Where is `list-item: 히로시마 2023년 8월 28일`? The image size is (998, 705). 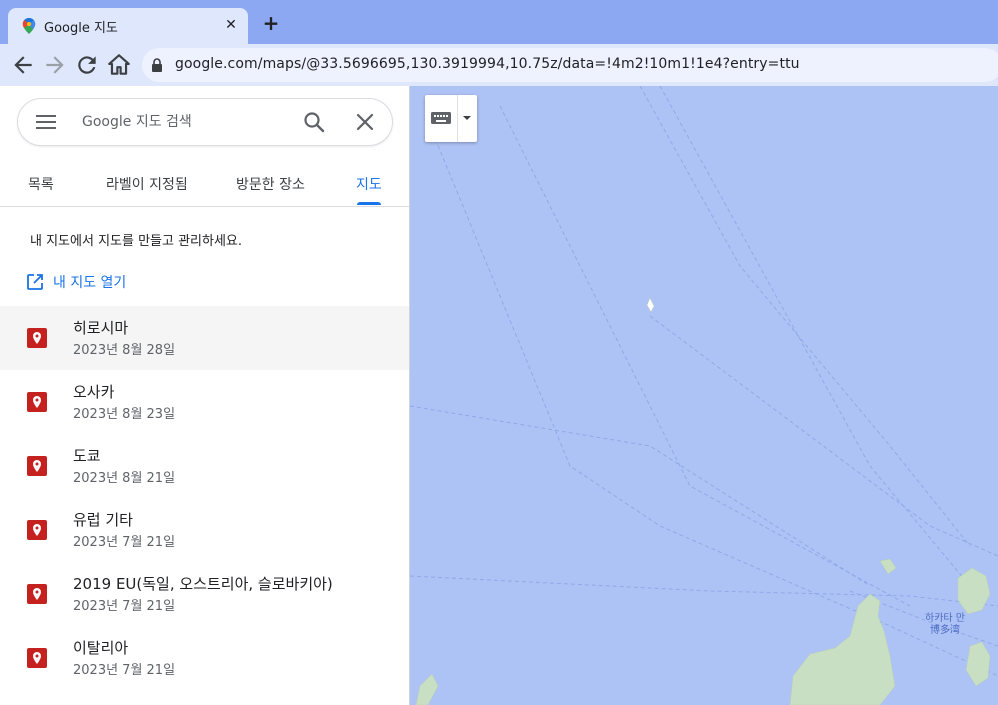
list-item: 히로시마 2023년 8월 28일 is located at coordinates (204, 338).